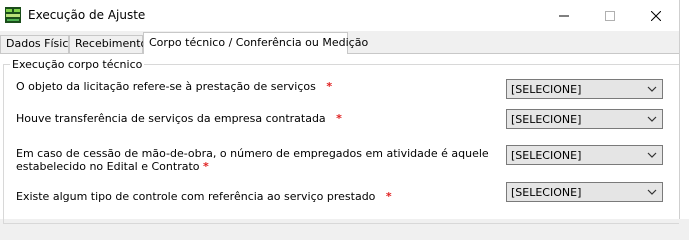 The image size is (689, 240). I want to click on select-controle-servico: [SELECIONE], so click(584, 192).